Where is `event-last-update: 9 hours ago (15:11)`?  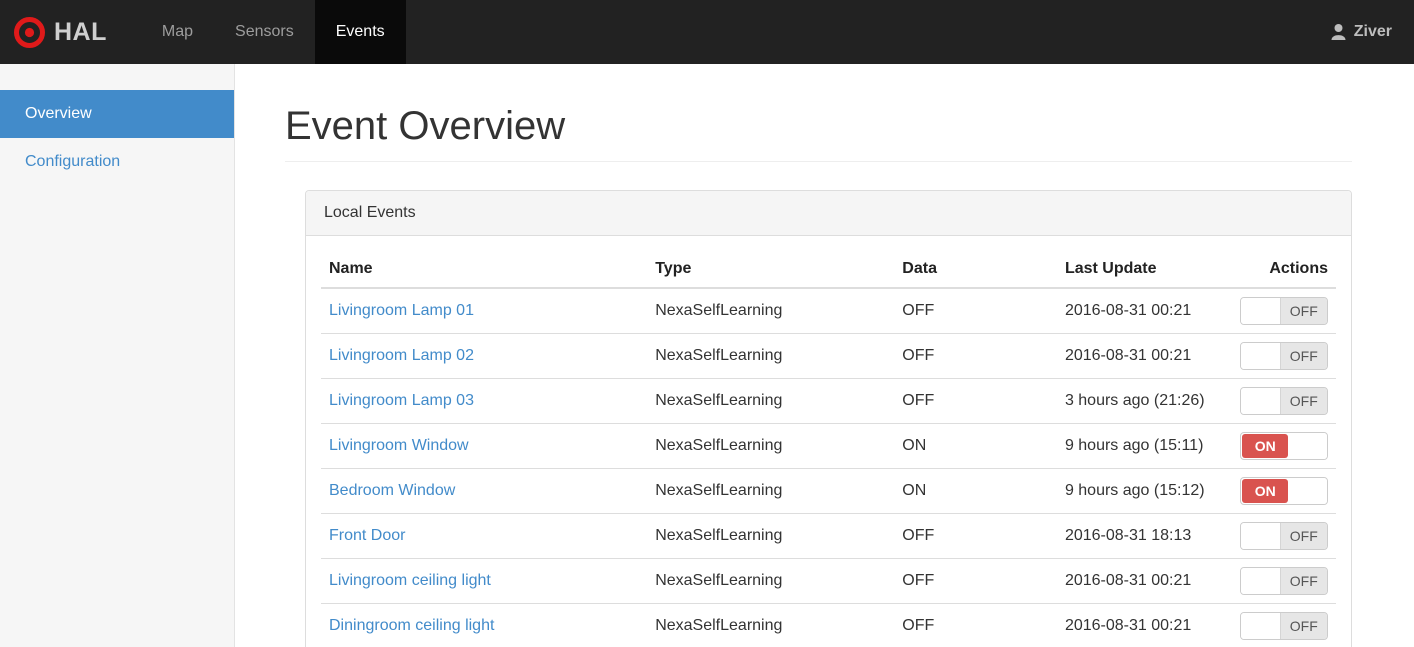 event-last-update: 9 hours ago (15:11) is located at coordinates (1144, 446).